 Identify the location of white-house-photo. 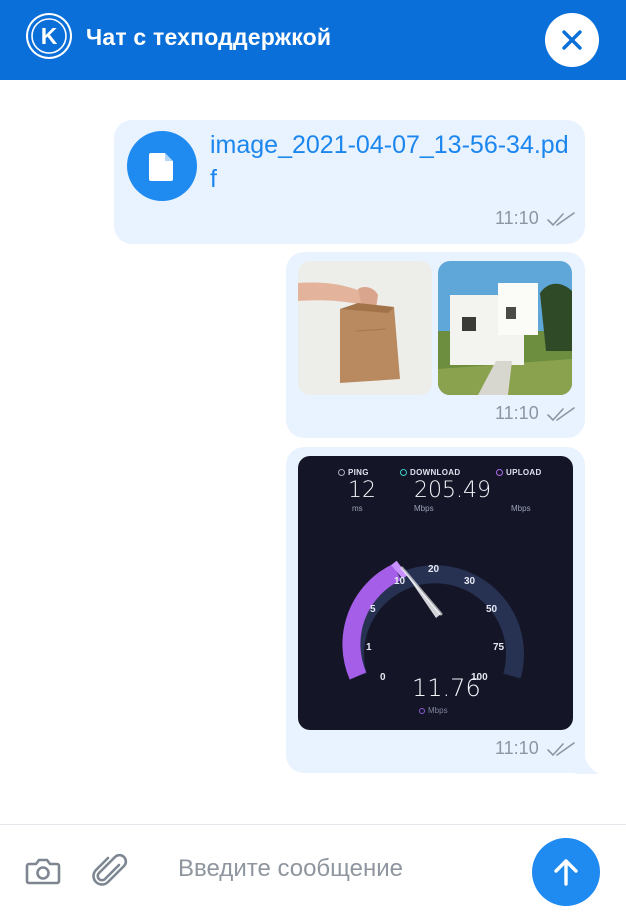
(505, 328).